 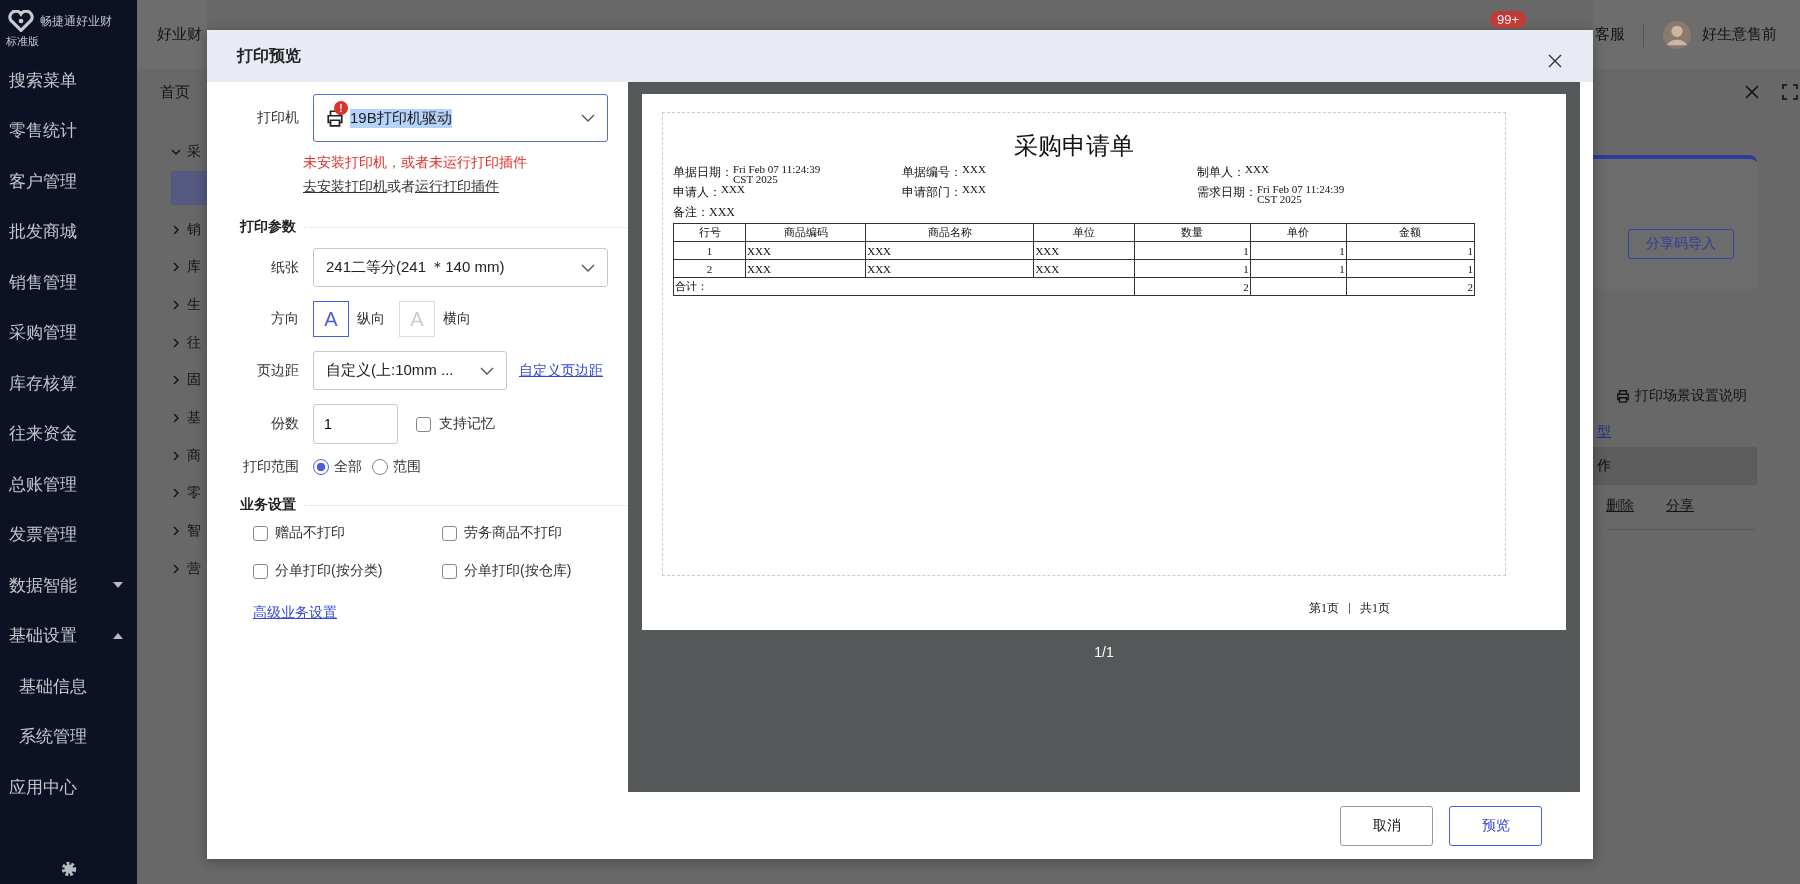 What do you see at coordinates (561, 370) in the screenshot?
I see `custom-margin-link: 自定义页边距` at bounding box center [561, 370].